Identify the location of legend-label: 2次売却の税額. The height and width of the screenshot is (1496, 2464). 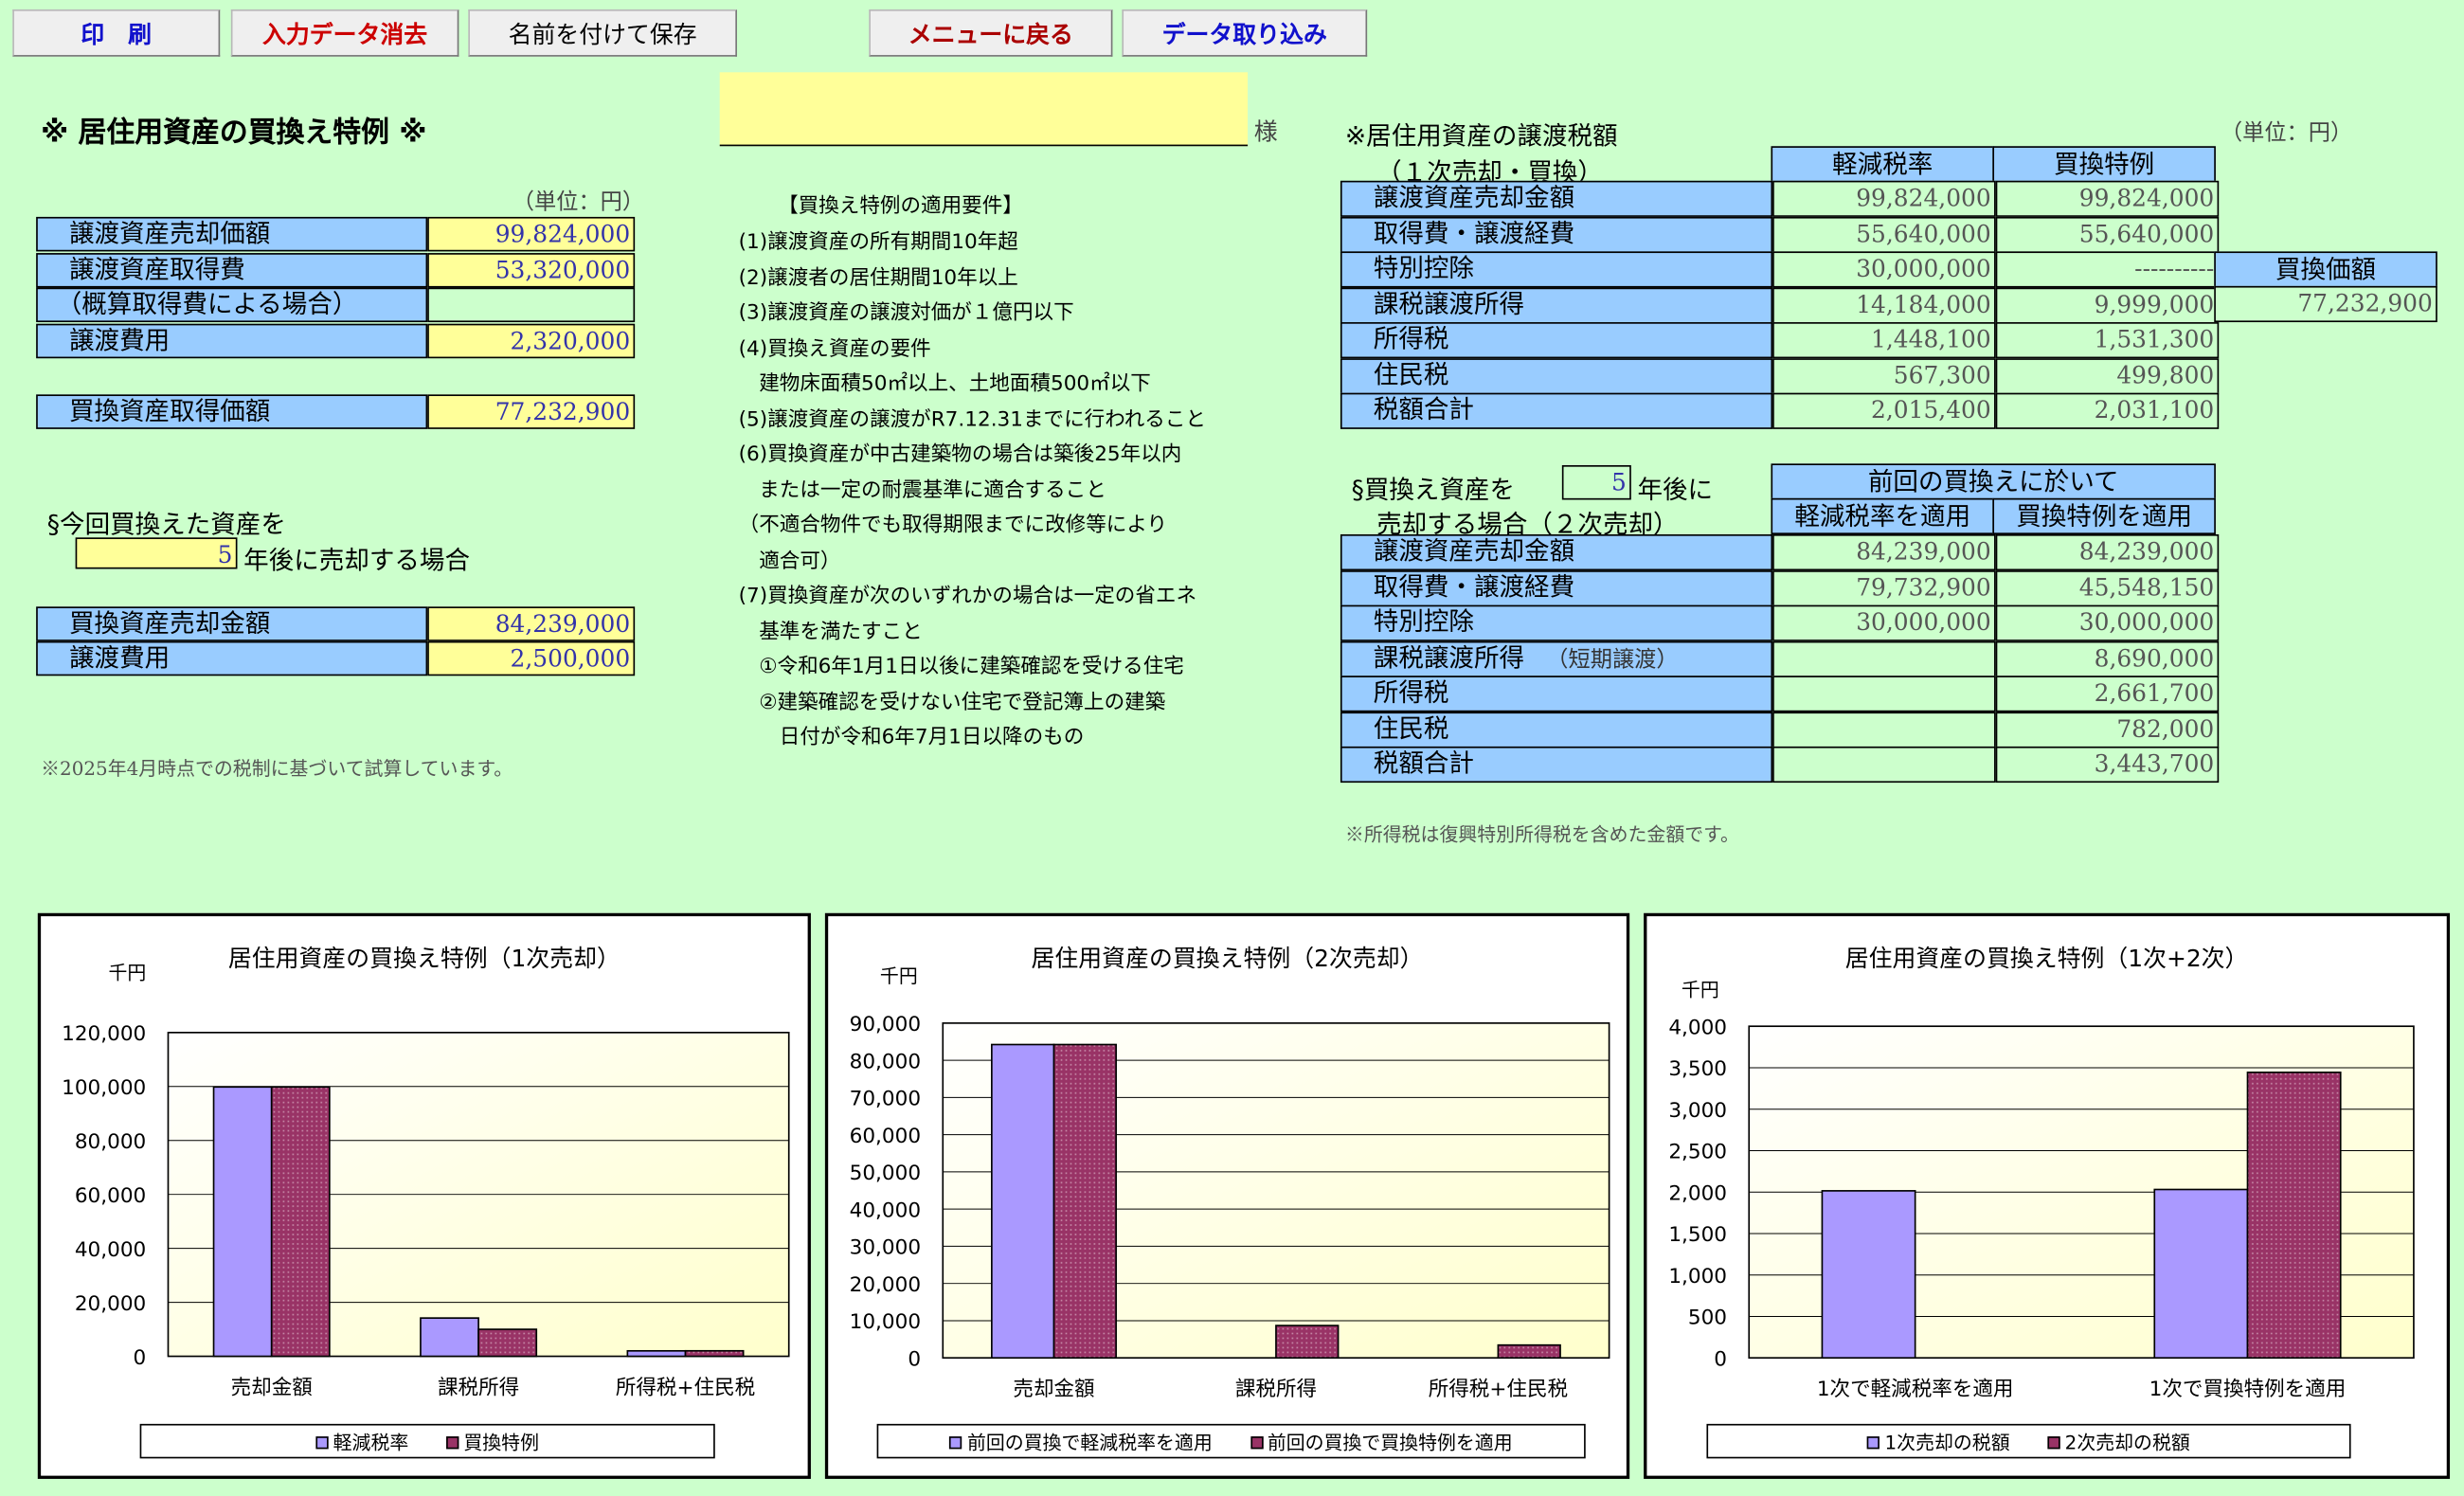
(2127, 1442).